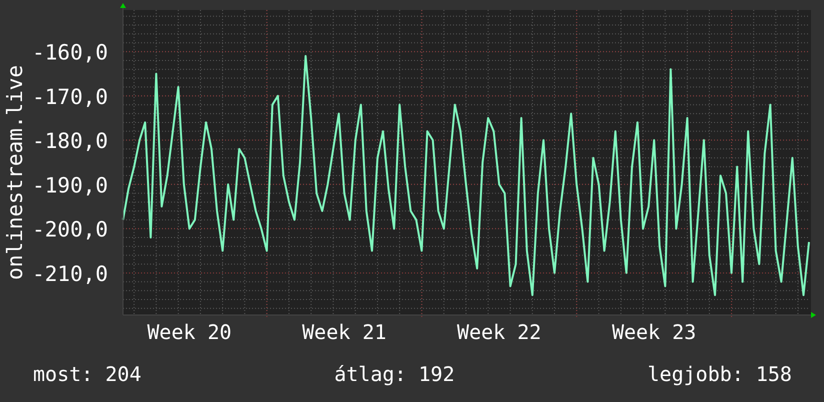 Image resolution: width=824 pixels, height=402 pixels. Describe the element at coordinates (70, 96) in the screenshot. I see `y-tick-label: -170,0` at that location.